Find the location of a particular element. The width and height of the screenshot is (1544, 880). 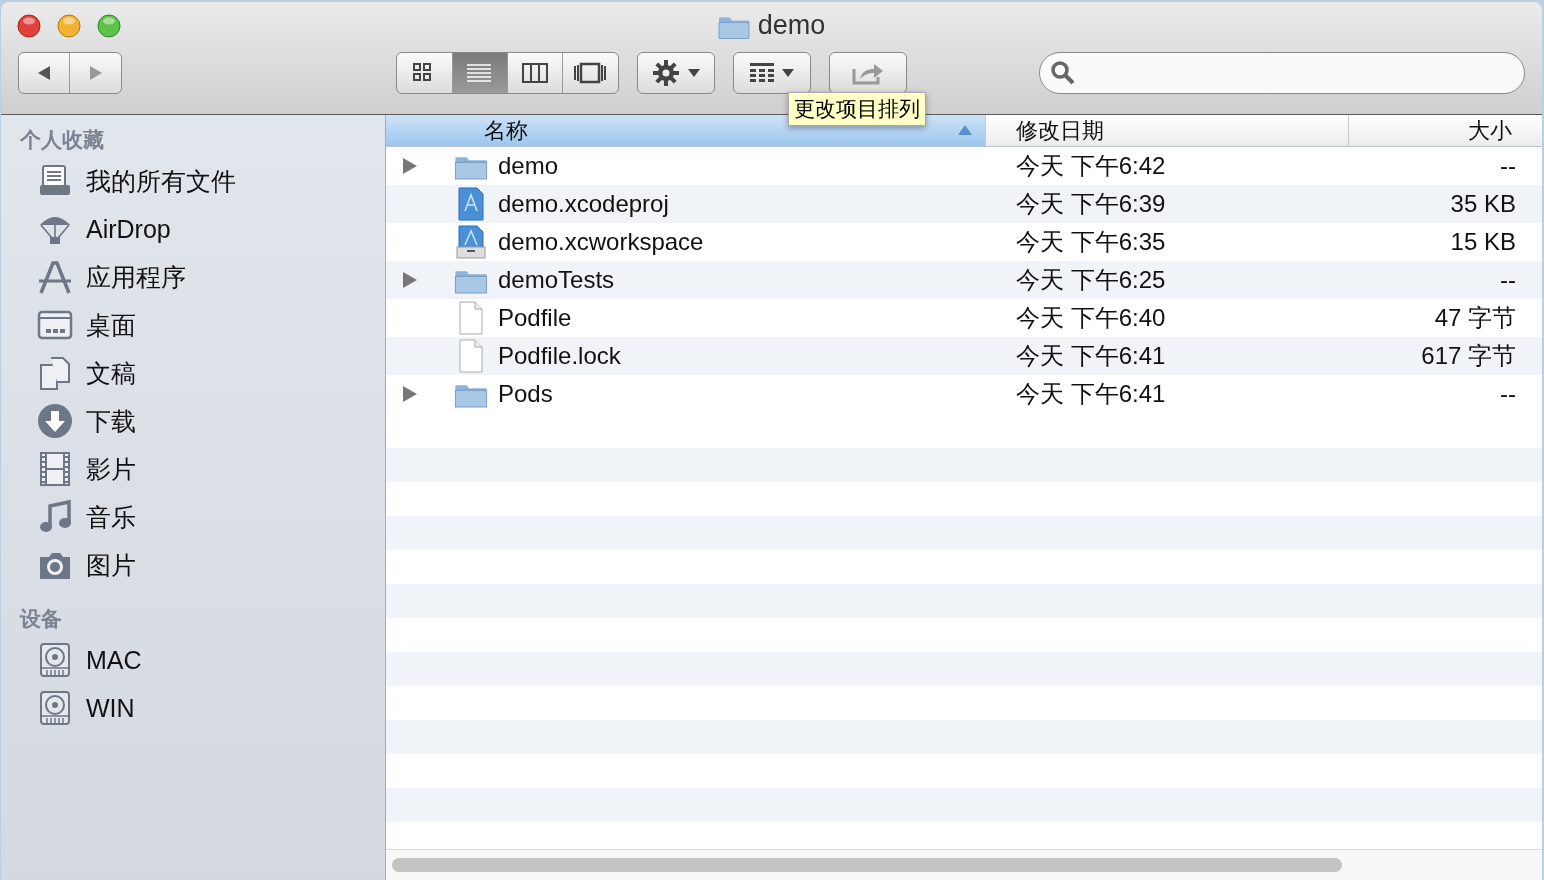

search-icon is located at coordinates (1063, 73).